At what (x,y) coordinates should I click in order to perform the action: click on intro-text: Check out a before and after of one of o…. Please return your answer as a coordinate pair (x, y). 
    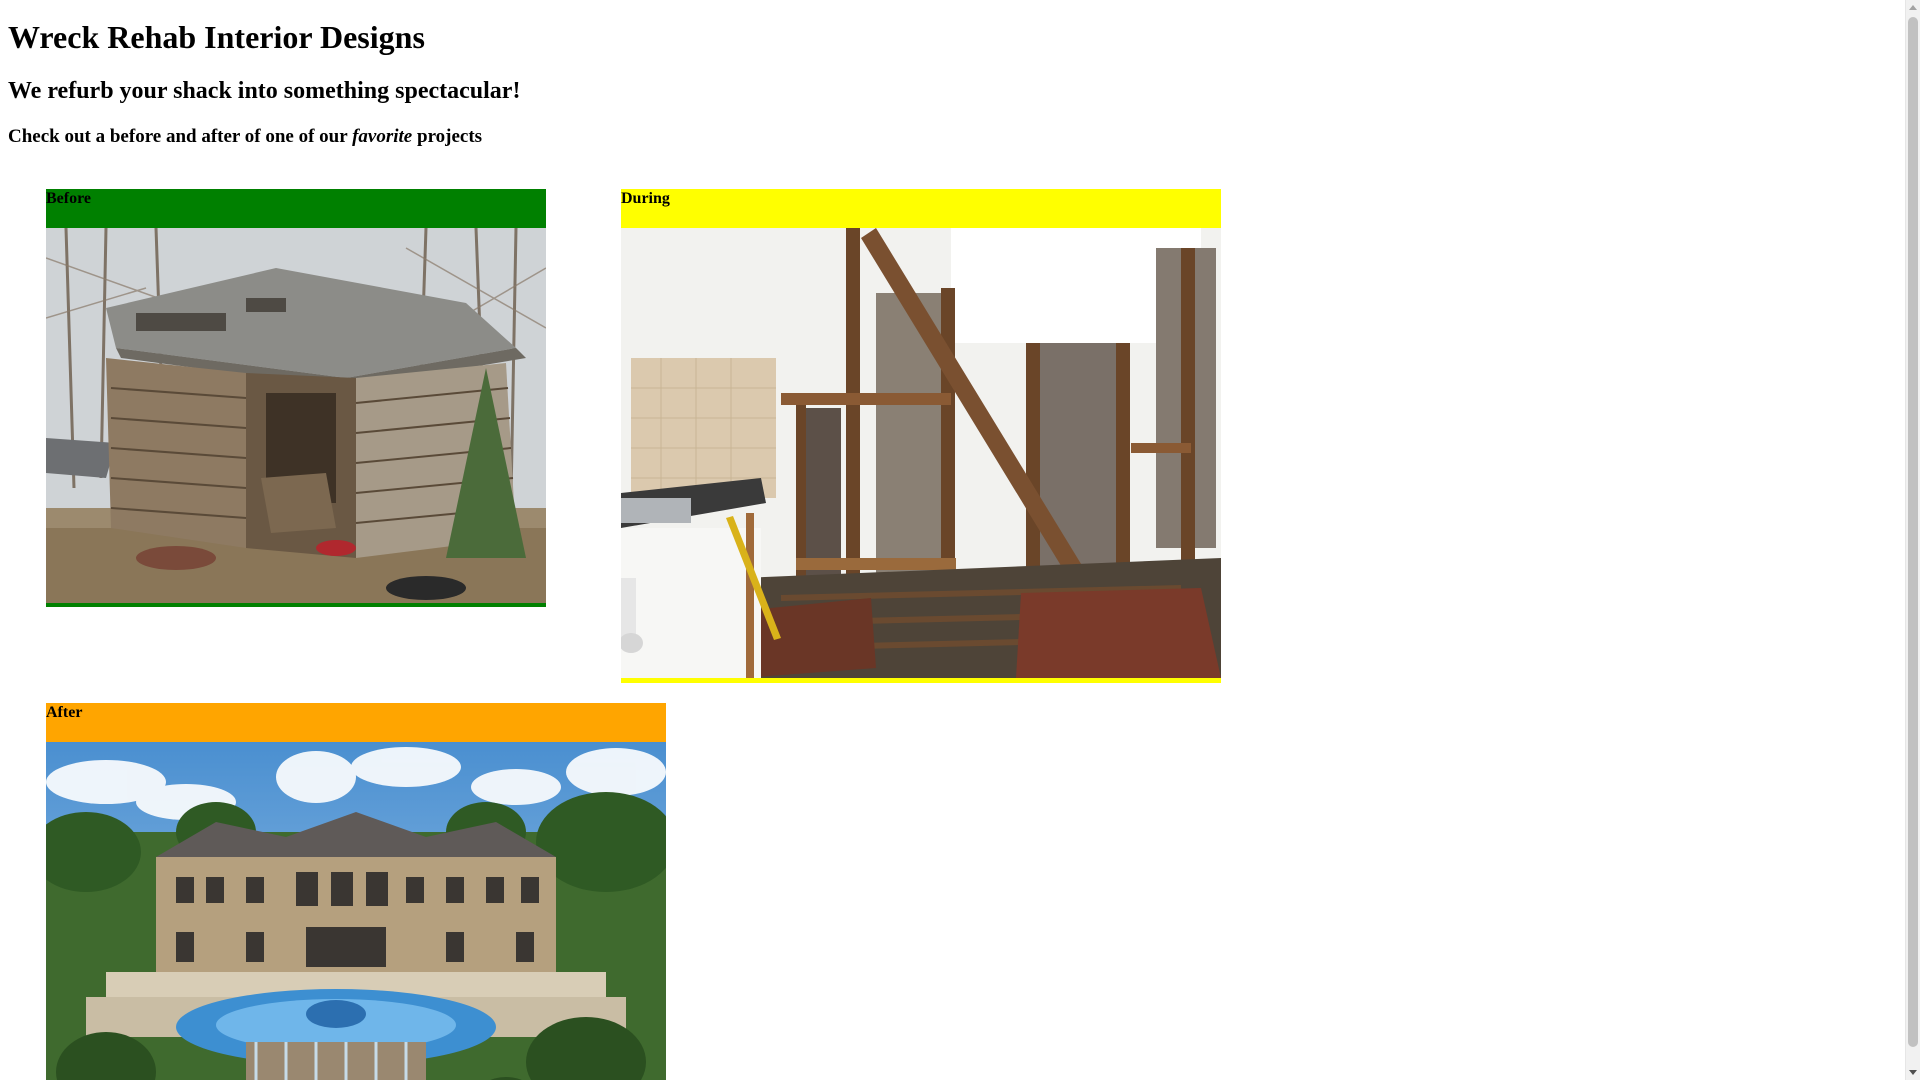
    Looking at the image, I should click on (245, 137).